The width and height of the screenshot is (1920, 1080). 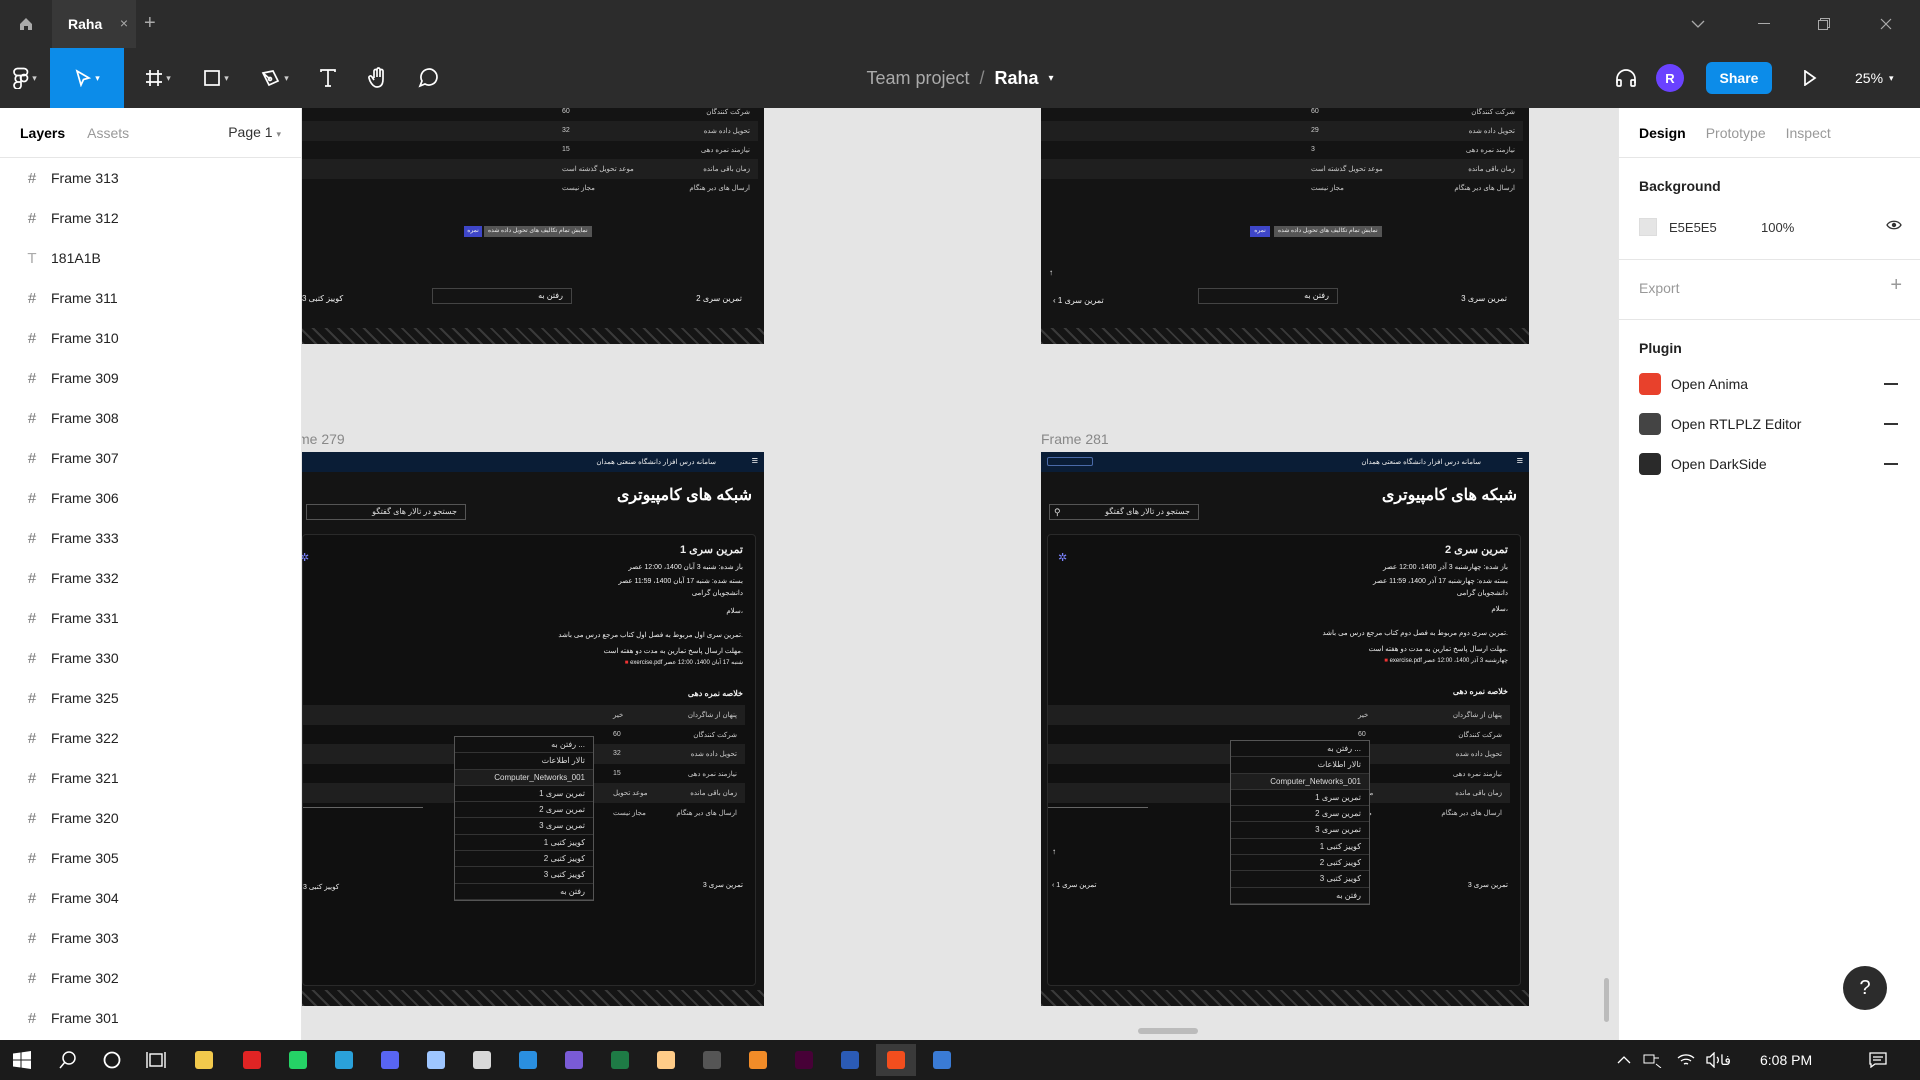 What do you see at coordinates (1124, 512) in the screenshot?
I see `forum-search-input: ⚲ جستجو در تالار های گفتگو` at bounding box center [1124, 512].